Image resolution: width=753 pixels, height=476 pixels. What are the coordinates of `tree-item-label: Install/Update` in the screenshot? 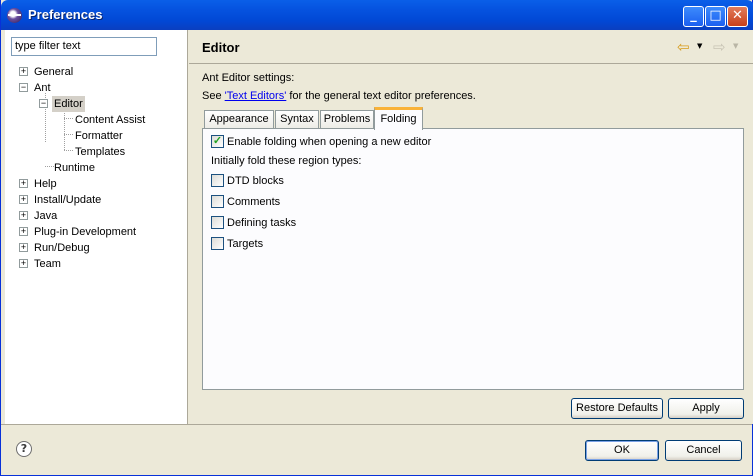 It's located at (68, 200).